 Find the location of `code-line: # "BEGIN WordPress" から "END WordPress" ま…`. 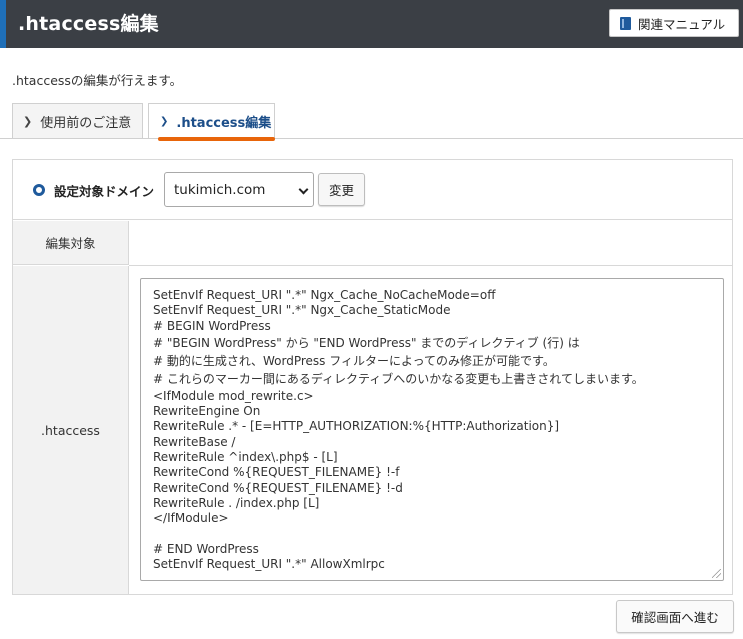

code-line: # "BEGIN WordPress" から "END WordPress" ま… is located at coordinates (366, 342).